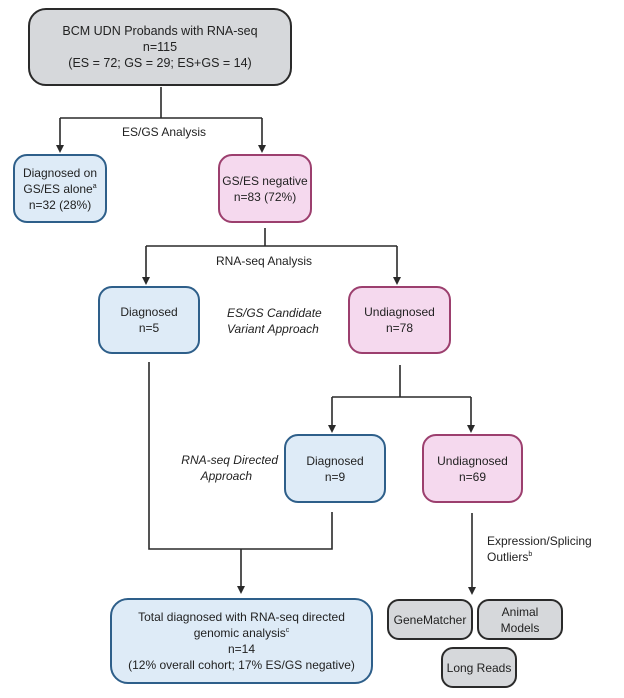  Describe the element at coordinates (160, 63) in the screenshot. I see `root-breakdown: (ES = 72; GS = 29; ES+GS = 14)` at that location.